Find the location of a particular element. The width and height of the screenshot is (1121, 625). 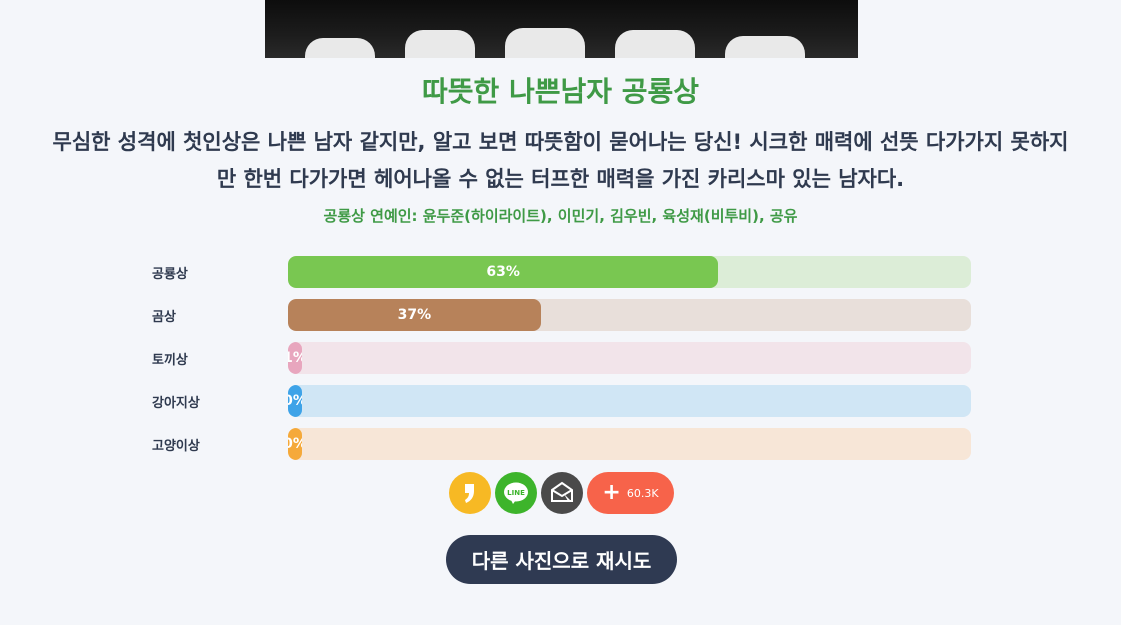

line-share-button: LINE is located at coordinates (516, 493).